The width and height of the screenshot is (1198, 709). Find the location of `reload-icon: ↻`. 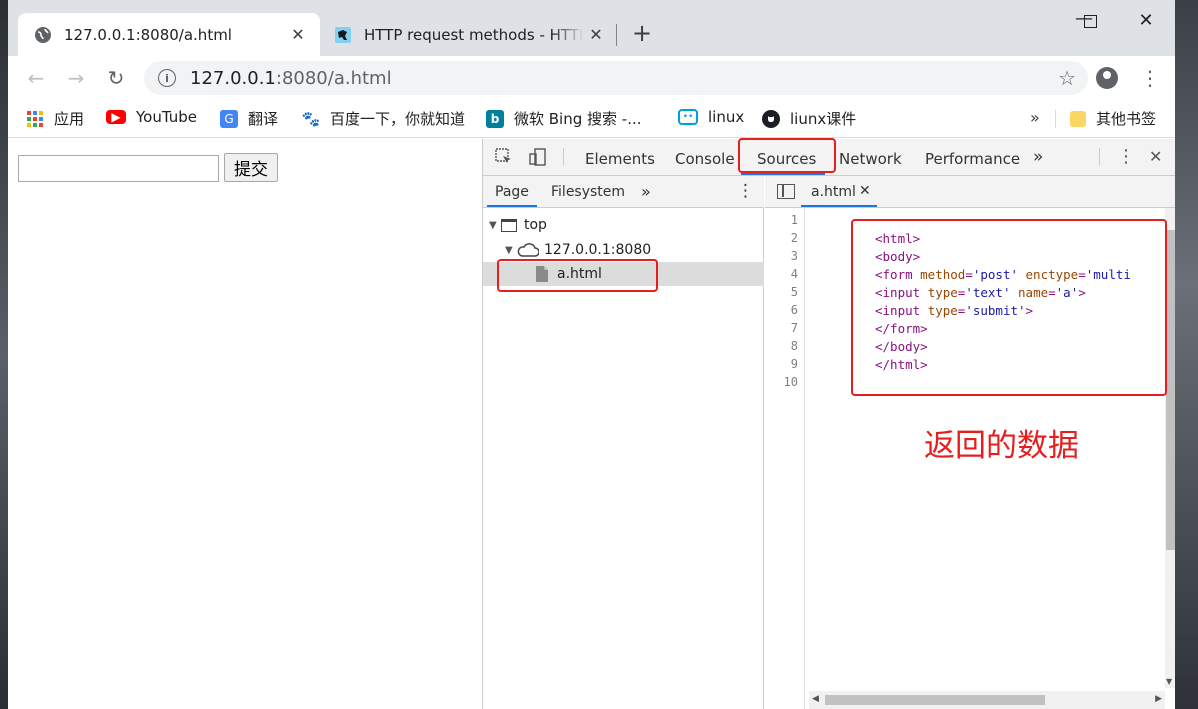

reload-icon: ↻ is located at coordinates (116, 78).